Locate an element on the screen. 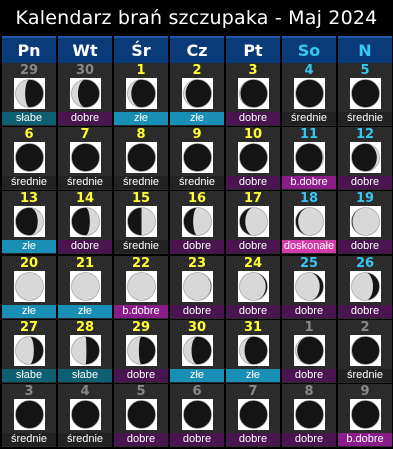 The image size is (393, 449). rating-label: doskonałe is located at coordinates (309, 246).